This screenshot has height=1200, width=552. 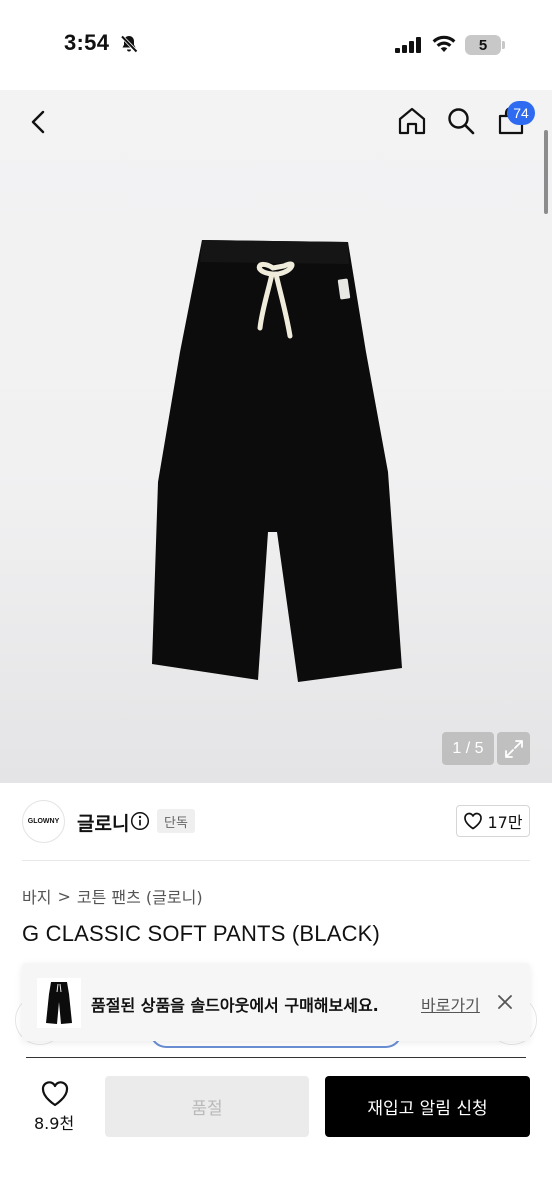 What do you see at coordinates (235, 1005) in the screenshot?
I see `toast-message: 품절된 상품을 솔드아웃에서 구매해보세요.` at bounding box center [235, 1005].